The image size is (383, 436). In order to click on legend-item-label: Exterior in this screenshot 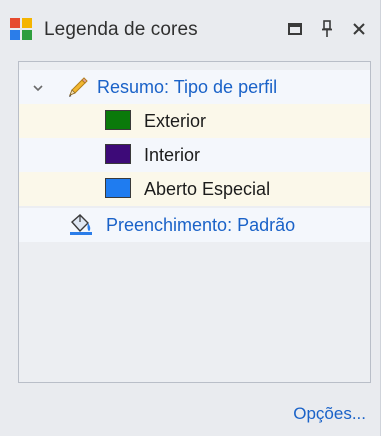, I will do `click(175, 121)`.